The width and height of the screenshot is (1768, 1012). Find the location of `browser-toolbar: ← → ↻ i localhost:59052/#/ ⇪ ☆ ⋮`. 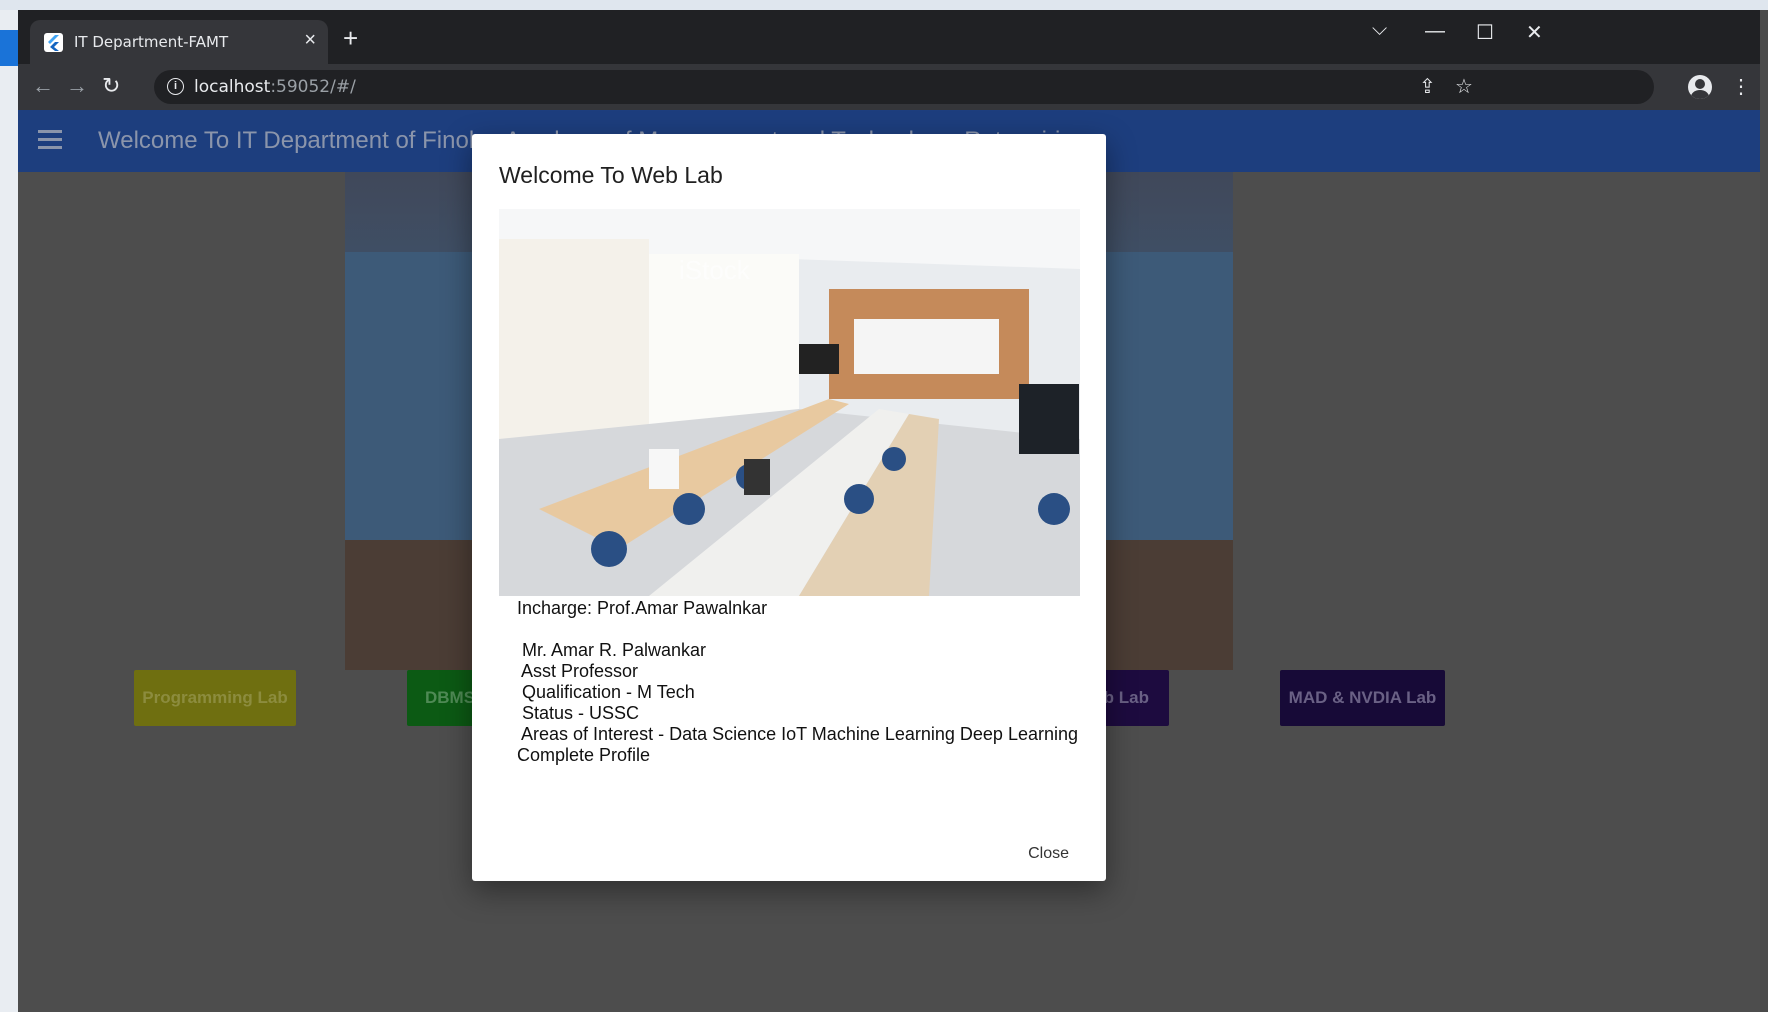

browser-toolbar: ← → ↻ i localhost:59052/#/ ⇪ ☆ ⋮ is located at coordinates (889, 87).